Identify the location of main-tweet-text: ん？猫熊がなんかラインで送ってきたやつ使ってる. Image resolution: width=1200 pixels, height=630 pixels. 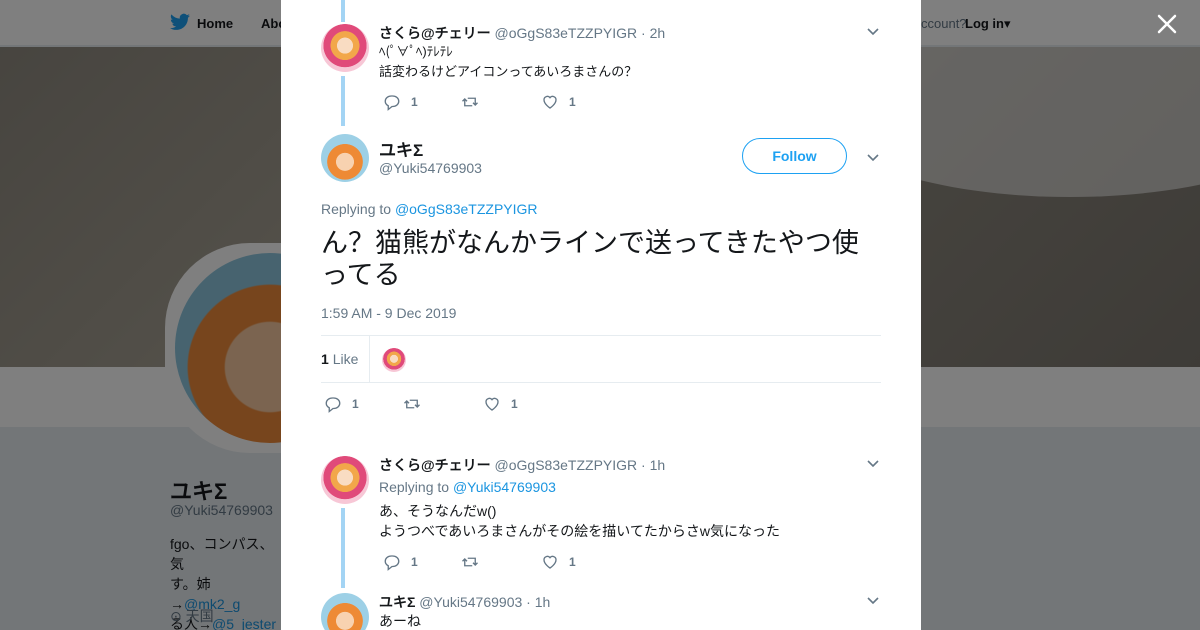
(590, 259).